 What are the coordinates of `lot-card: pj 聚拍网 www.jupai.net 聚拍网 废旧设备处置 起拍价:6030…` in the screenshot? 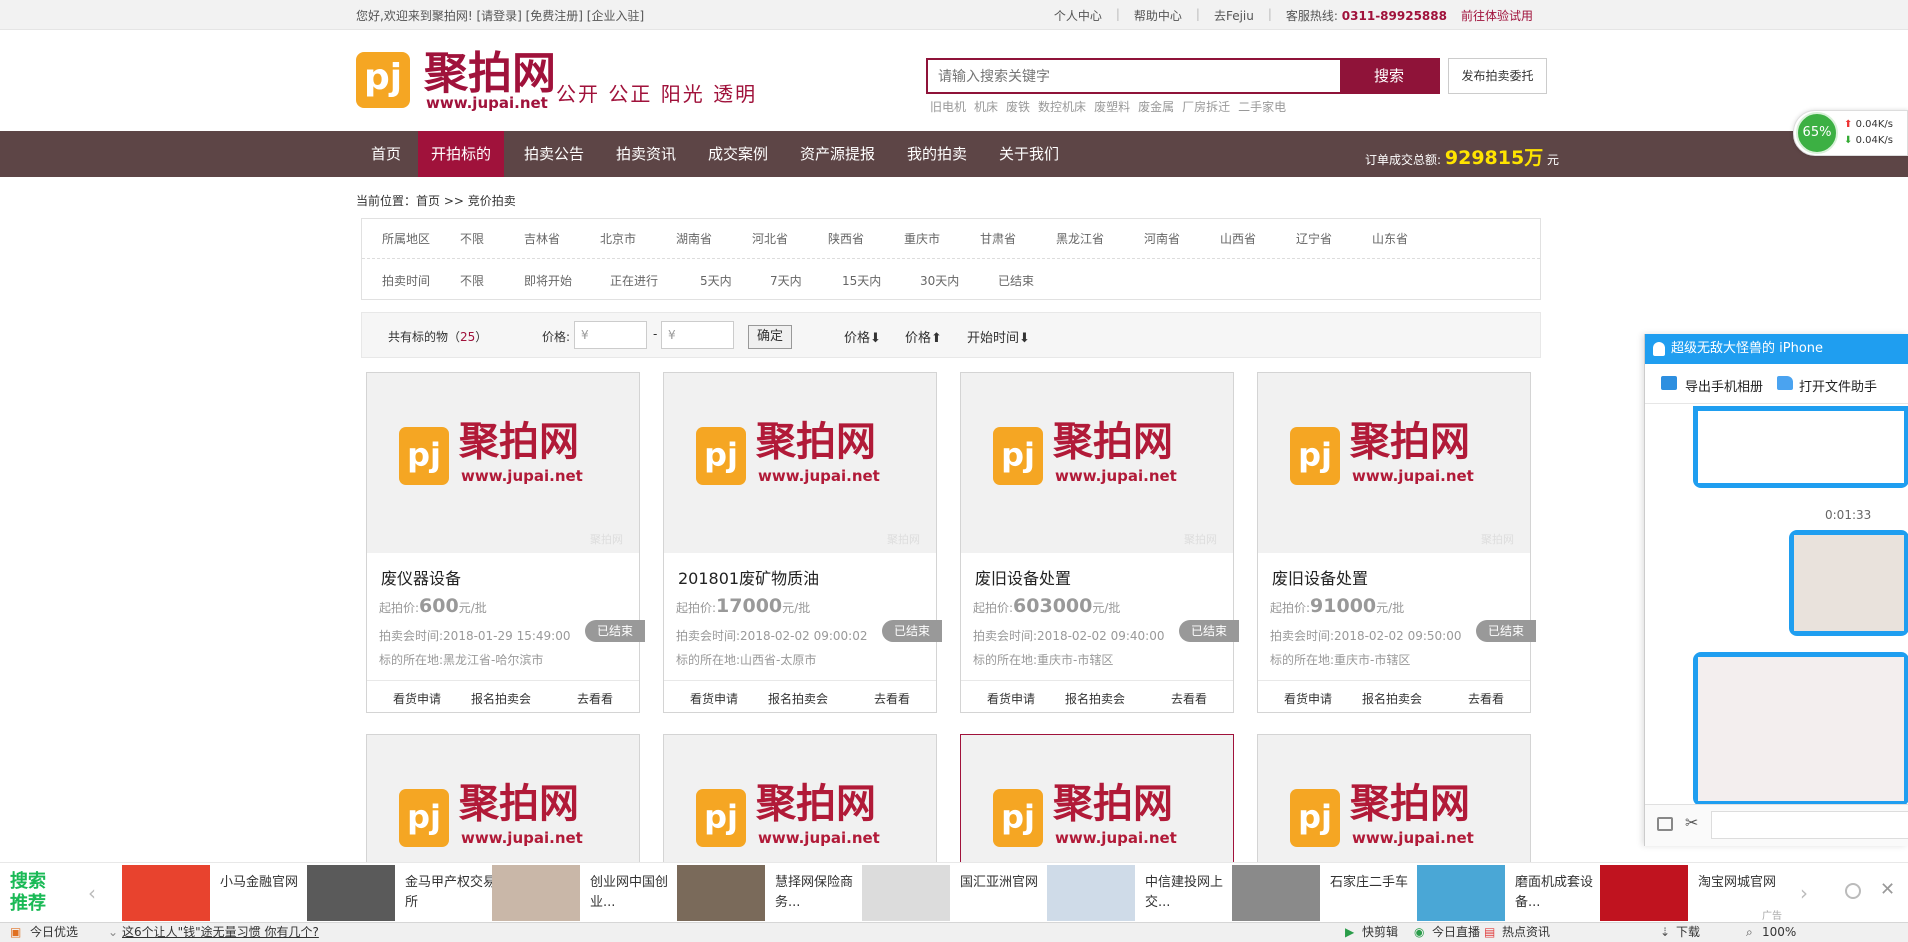 It's located at (1099, 542).